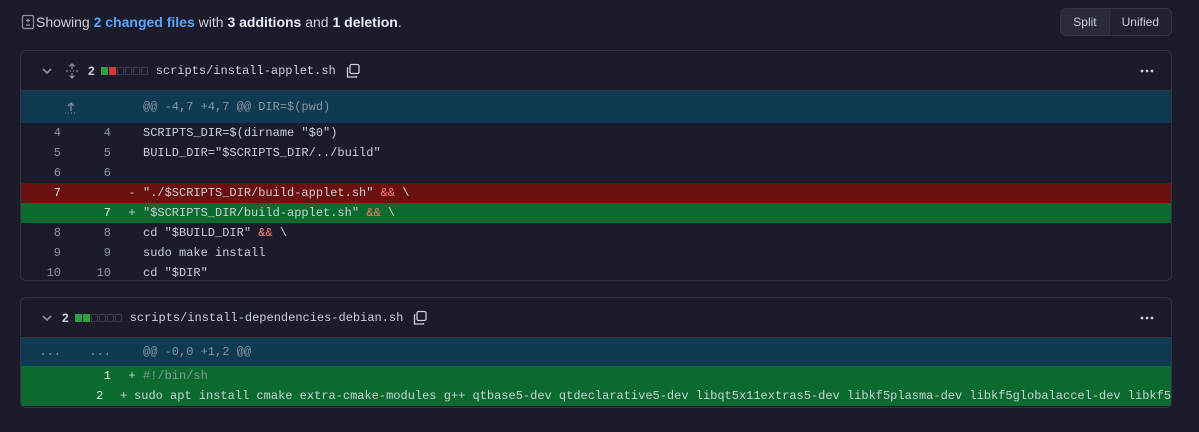  What do you see at coordinates (96, 233) in the screenshot?
I see `new-line-number: 8` at bounding box center [96, 233].